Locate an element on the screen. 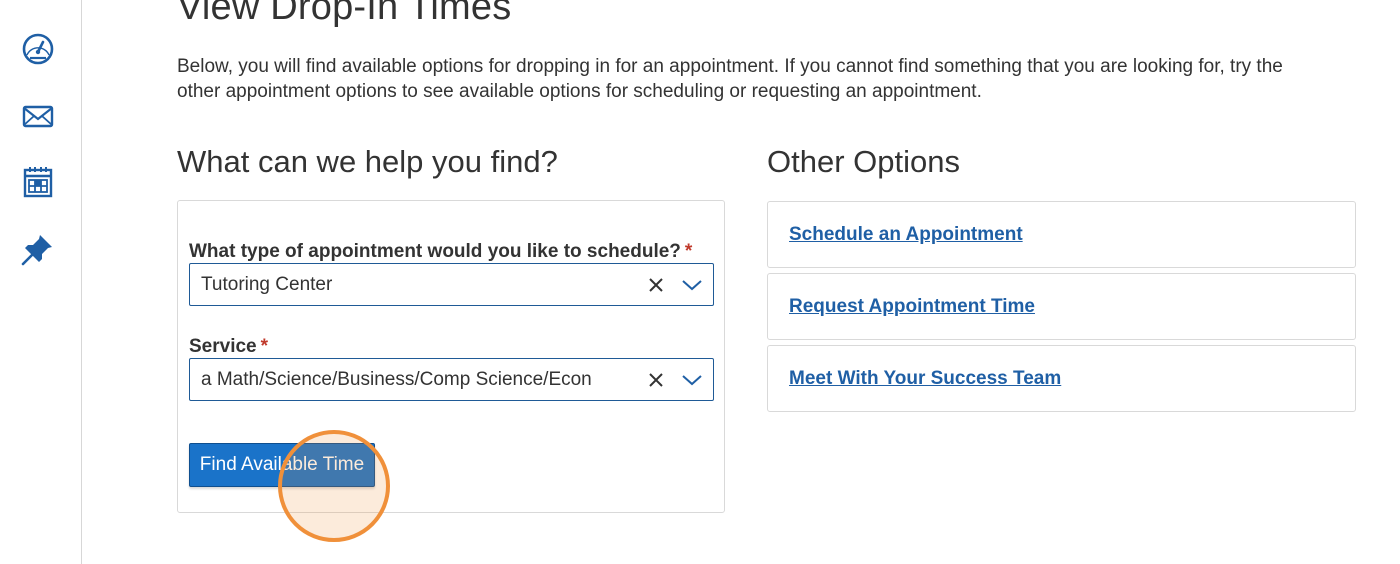  service-label: Service * is located at coordinates (228, 347).